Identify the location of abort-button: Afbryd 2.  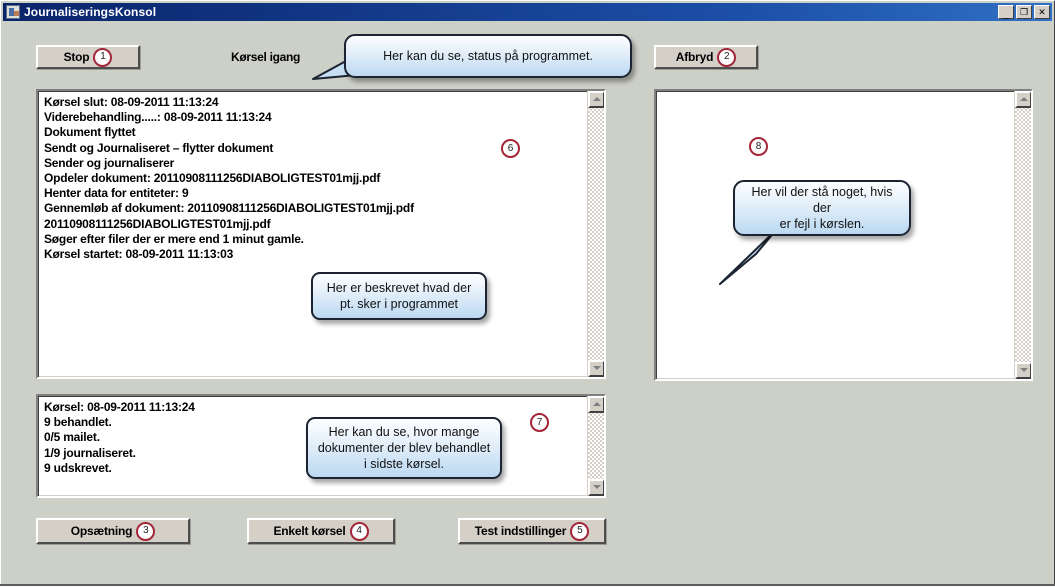
(706, 57).